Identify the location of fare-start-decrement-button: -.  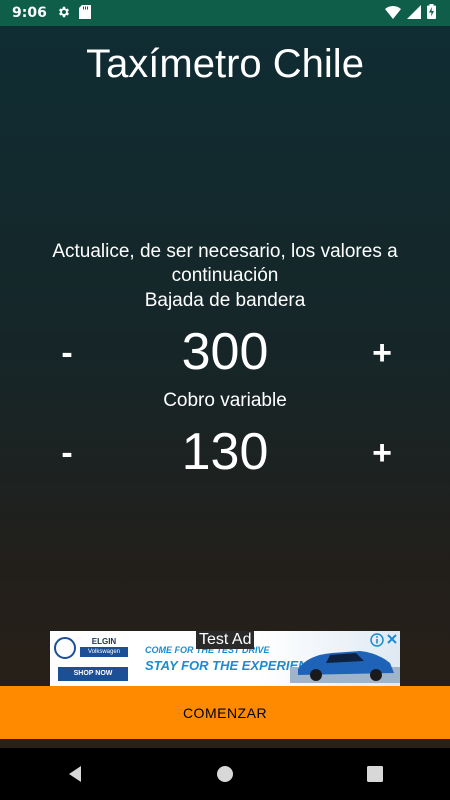
(67, 353).